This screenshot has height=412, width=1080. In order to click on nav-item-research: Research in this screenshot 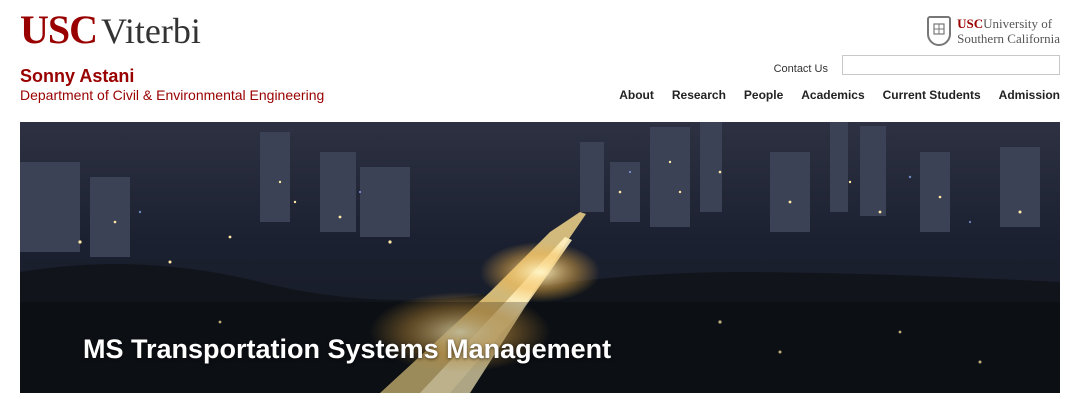, I will do `click(699, 95)`.